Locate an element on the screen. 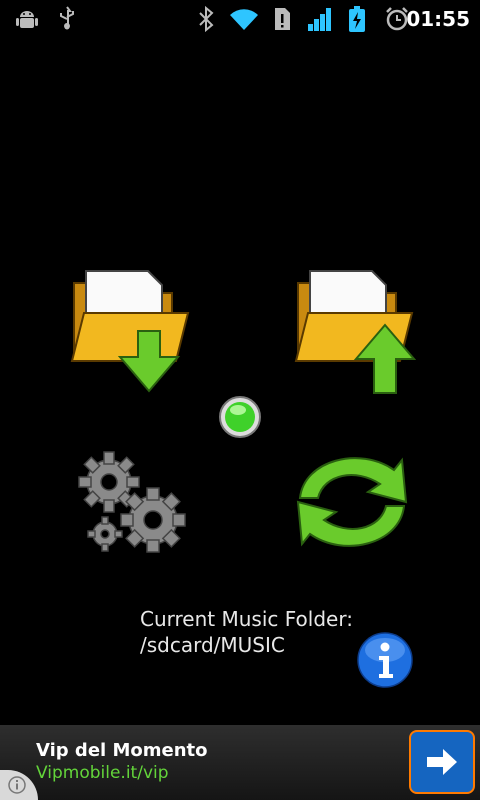 The image size is (480, 800). ad-info-icon is located at coordinates (17, 785).